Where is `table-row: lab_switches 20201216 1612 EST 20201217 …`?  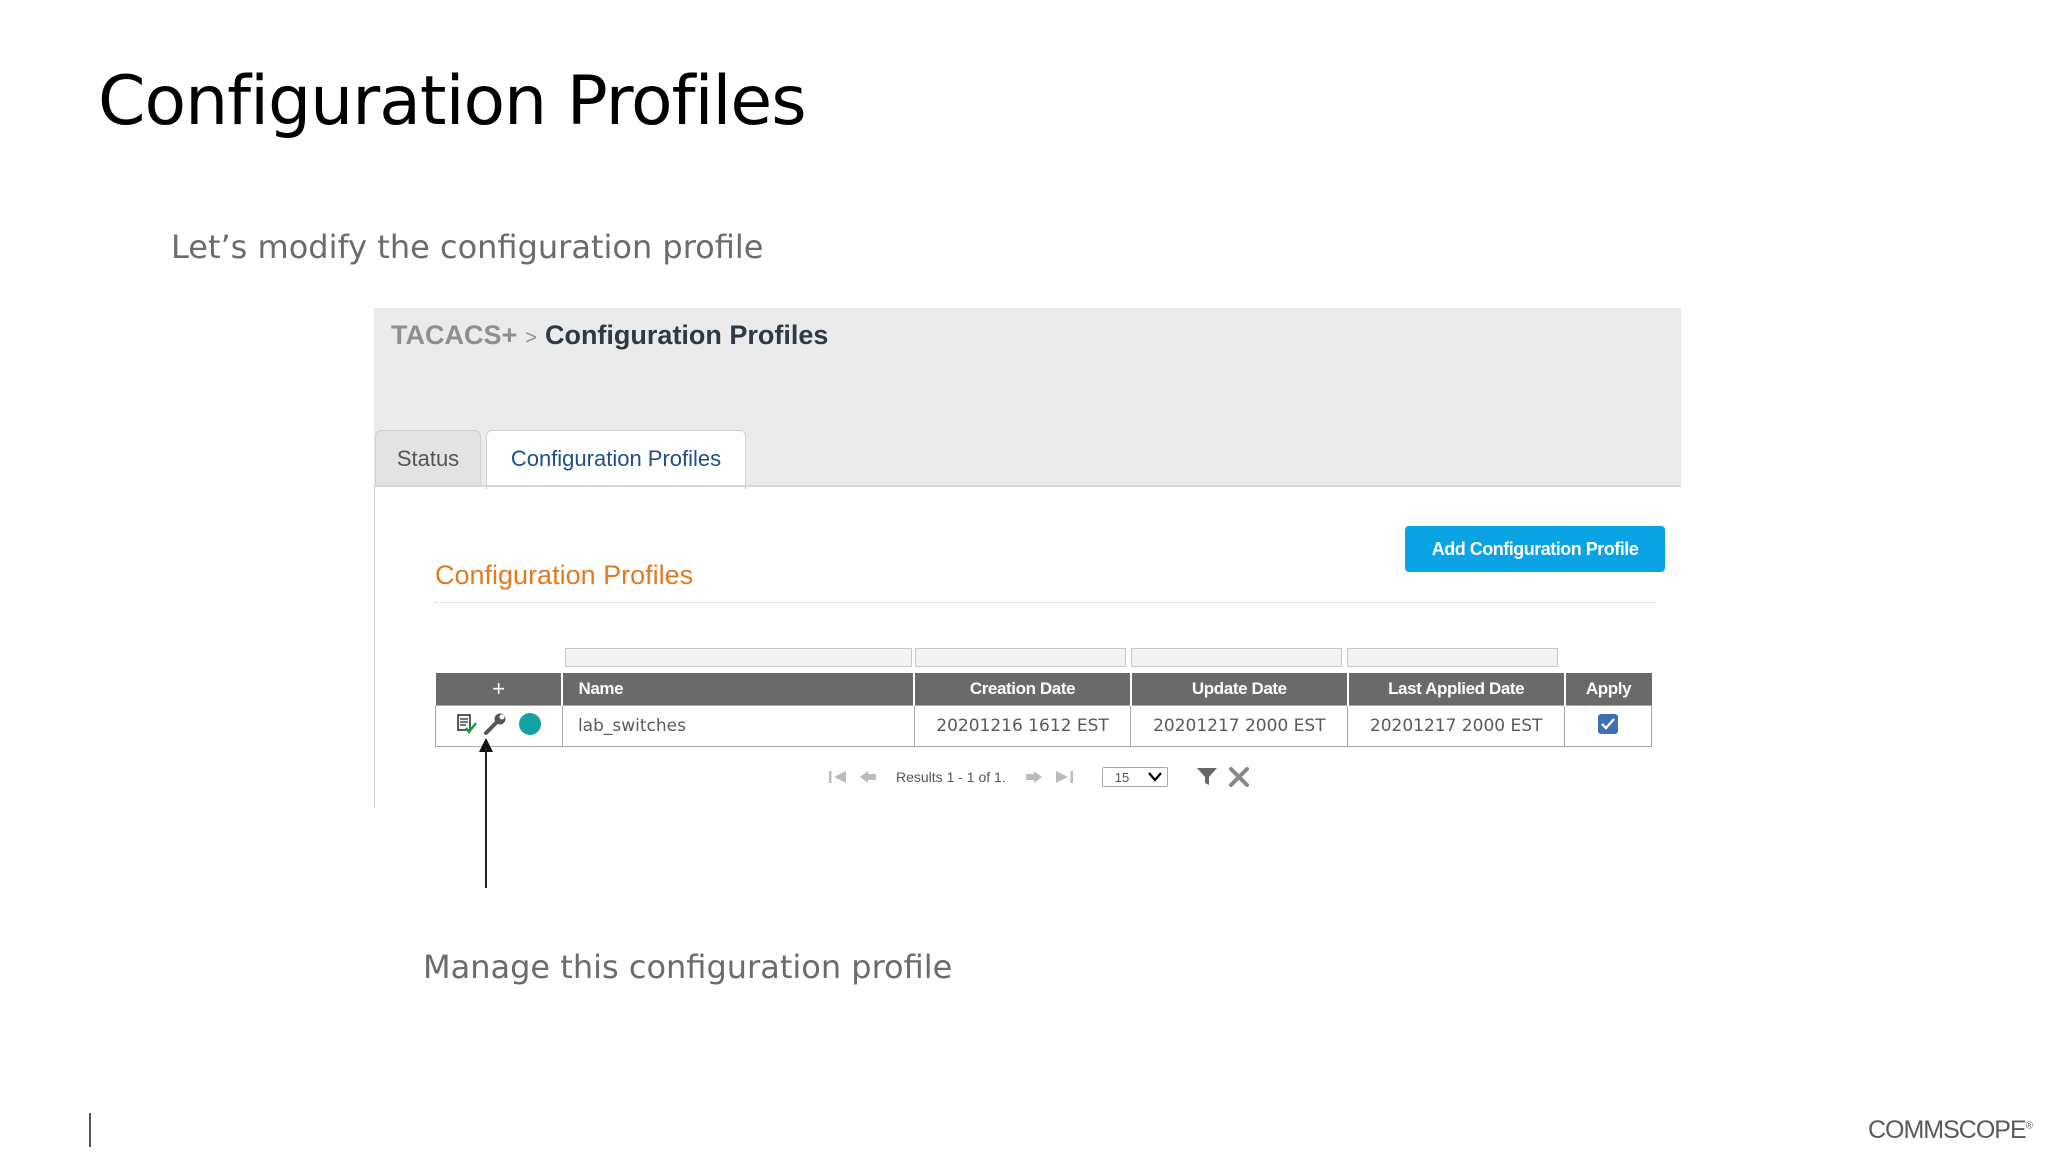
table-row: lab_switches 20201216 1612 EST 20201217 … is located at coordinates (1043, 726).